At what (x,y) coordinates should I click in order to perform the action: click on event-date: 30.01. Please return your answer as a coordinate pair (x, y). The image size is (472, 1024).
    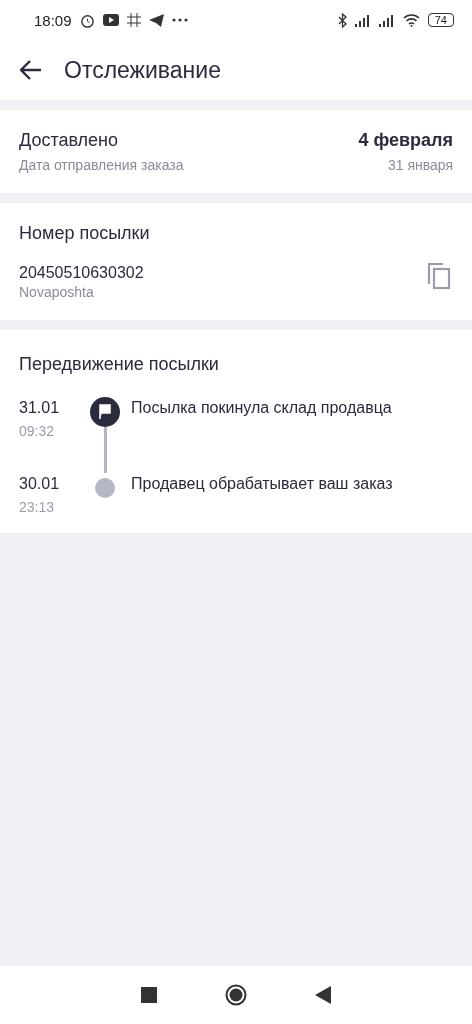
    Looking at the image, I should click on (40, 484).